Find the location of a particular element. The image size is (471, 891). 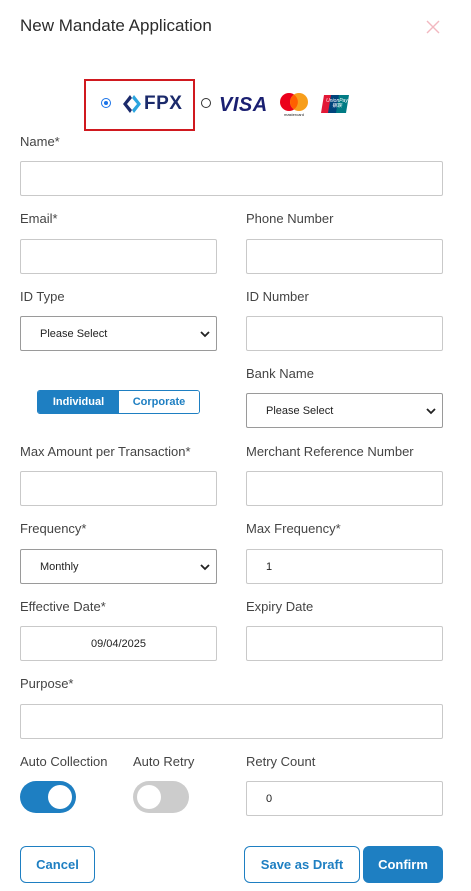

max-amount-label: Max Amount per Transaction* is located at coordinates (105, 451).